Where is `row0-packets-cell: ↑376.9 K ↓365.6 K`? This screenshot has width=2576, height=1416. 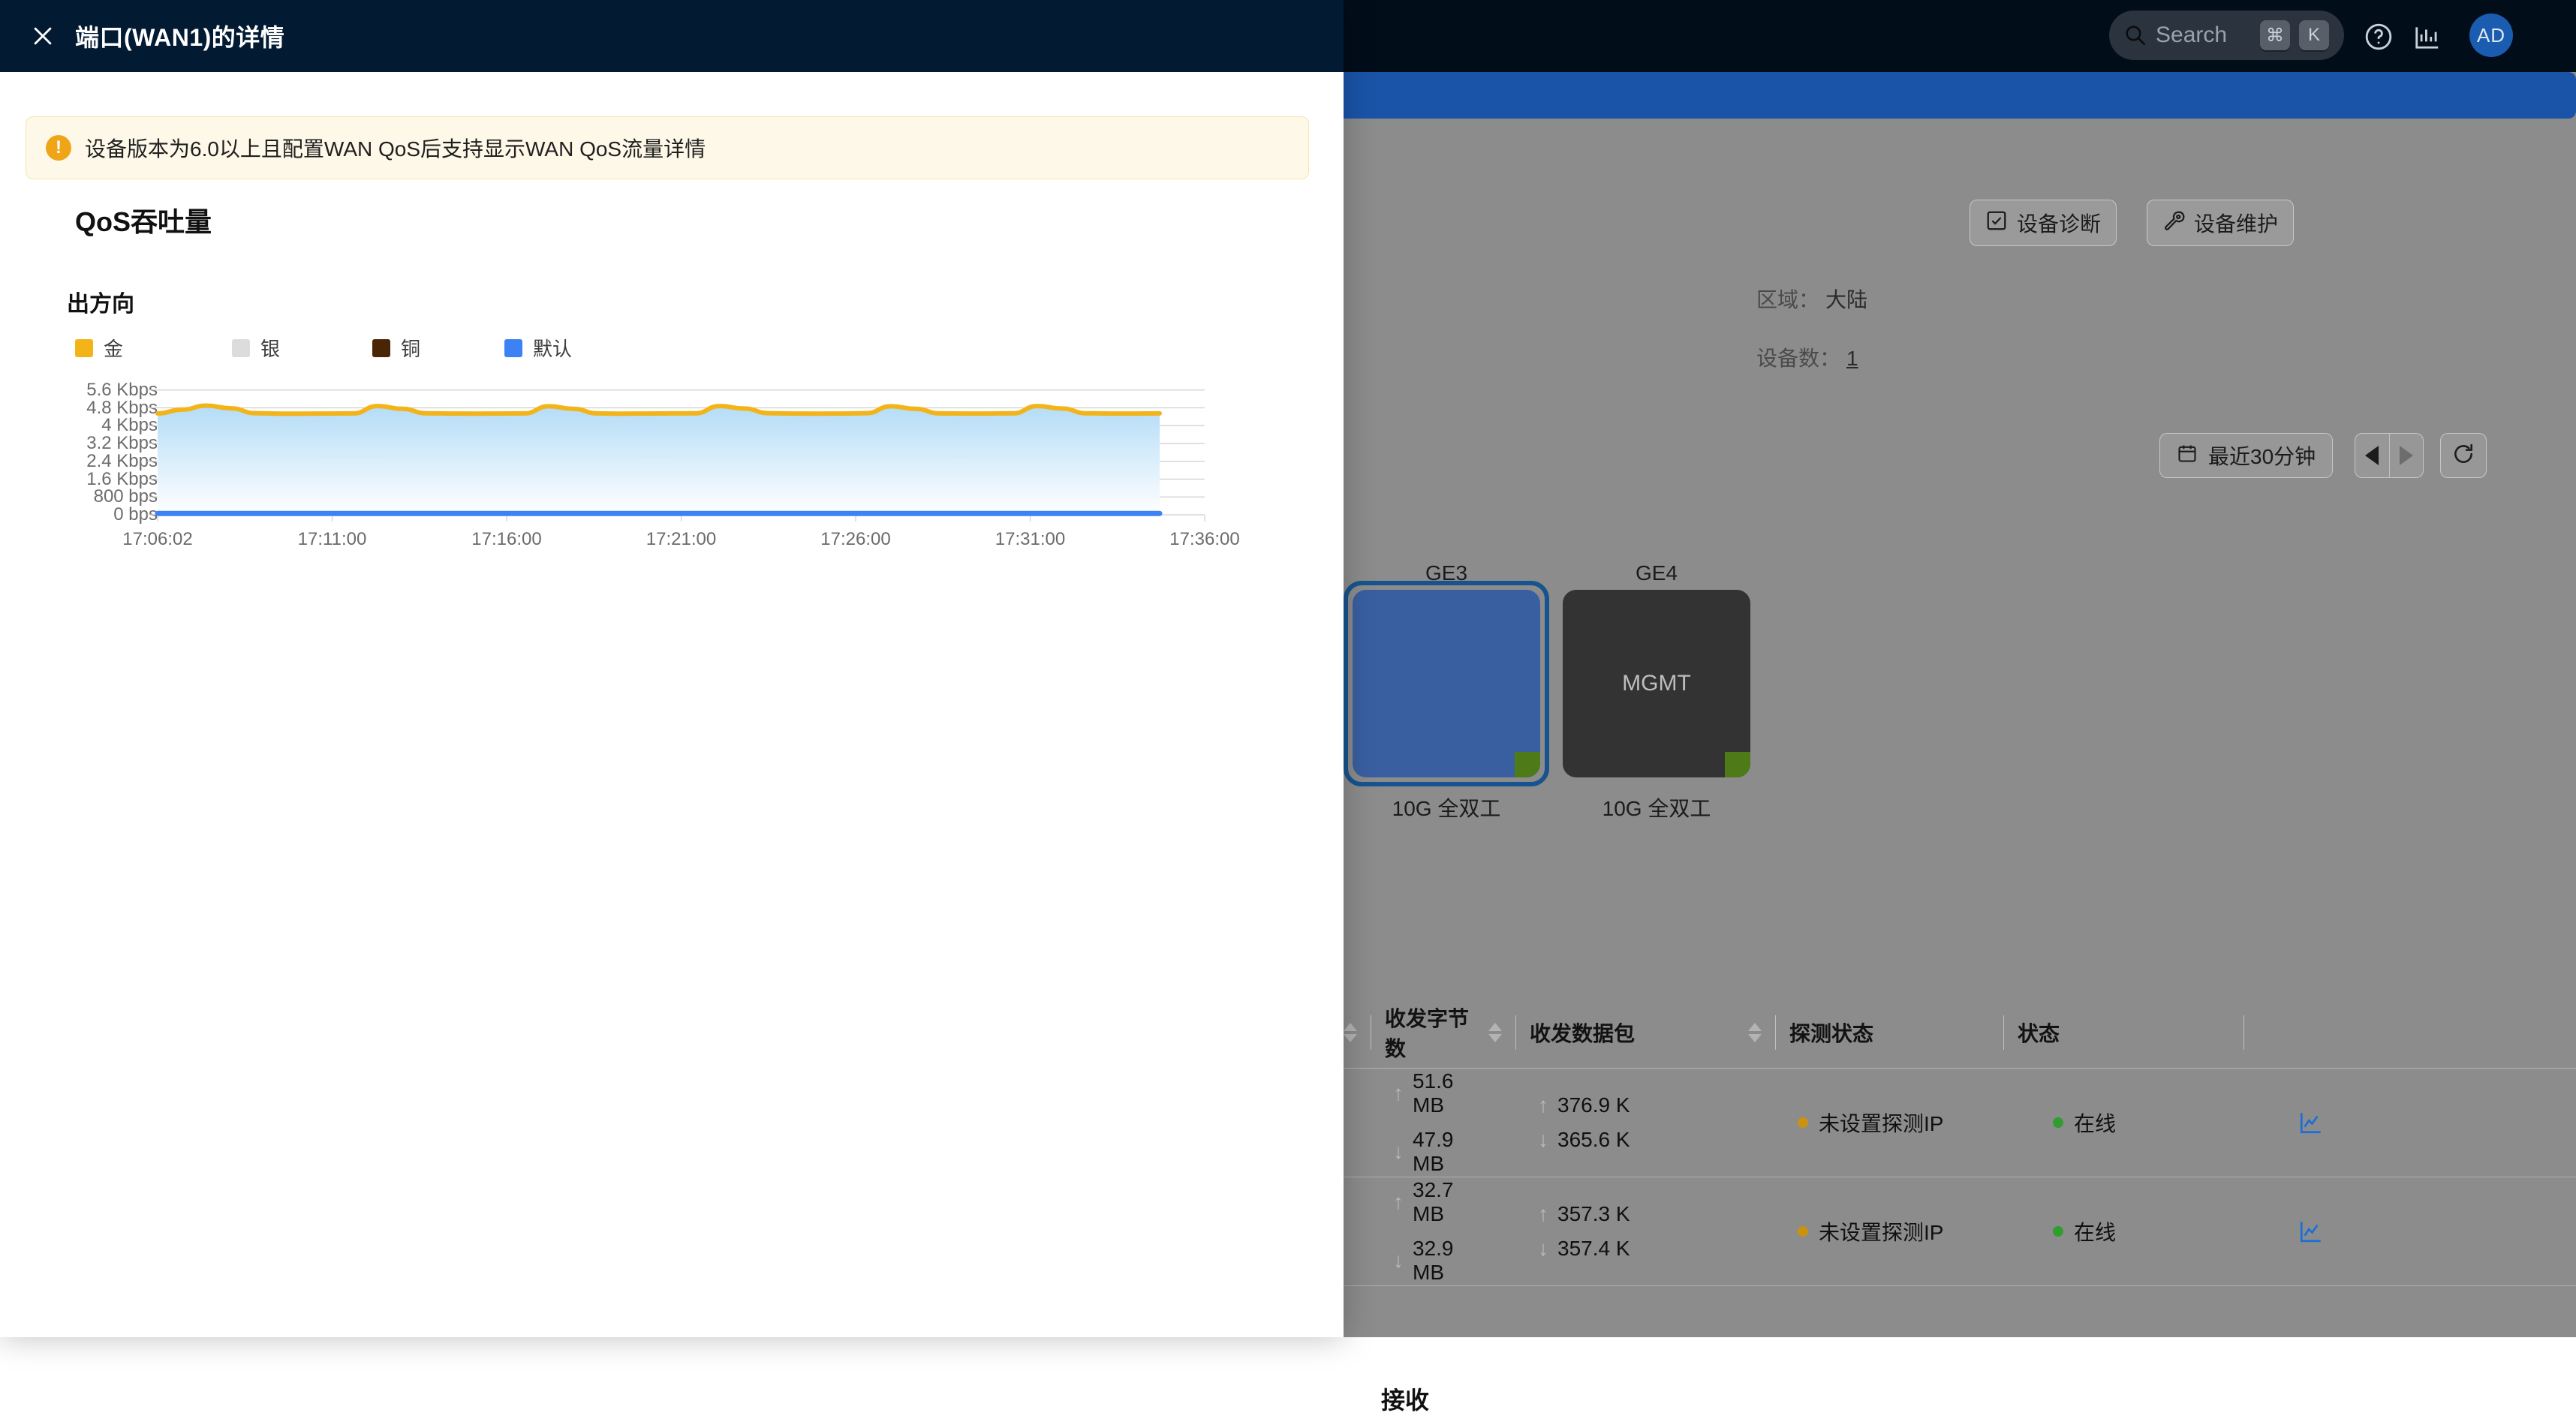
row0-packets-cell: ↑376.9 K ↓365.6 K is located at coordinates (1618, 1122).